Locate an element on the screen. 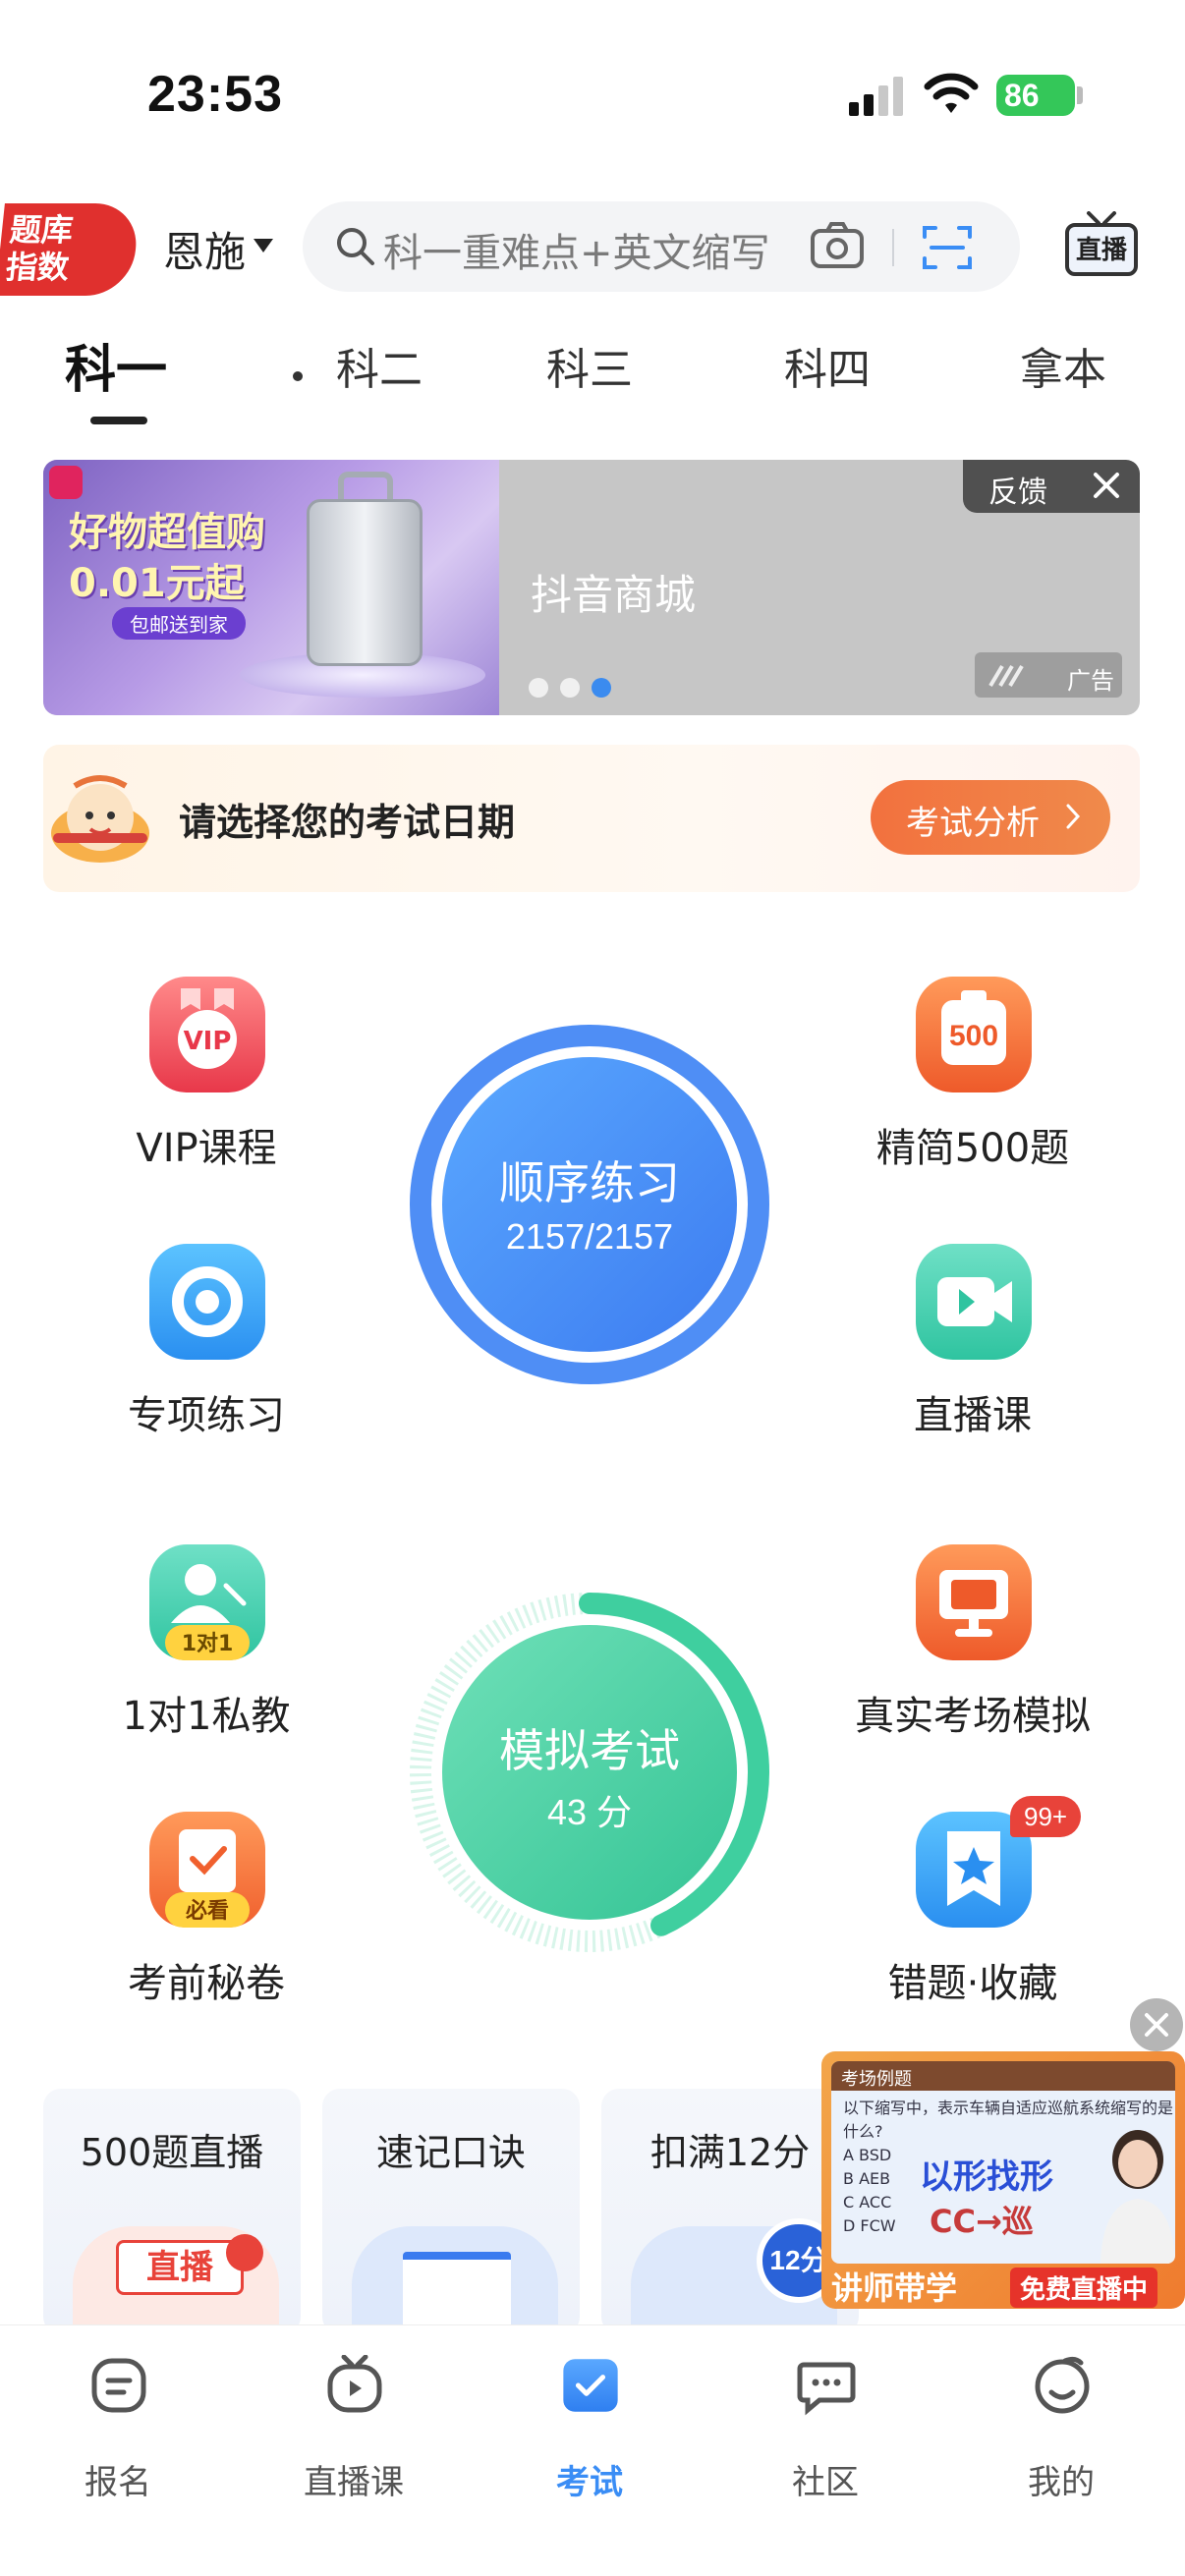 This screenshot has height=2576, width=1185. live-course-label: 直播课 is located at coordinates (973, 1415).